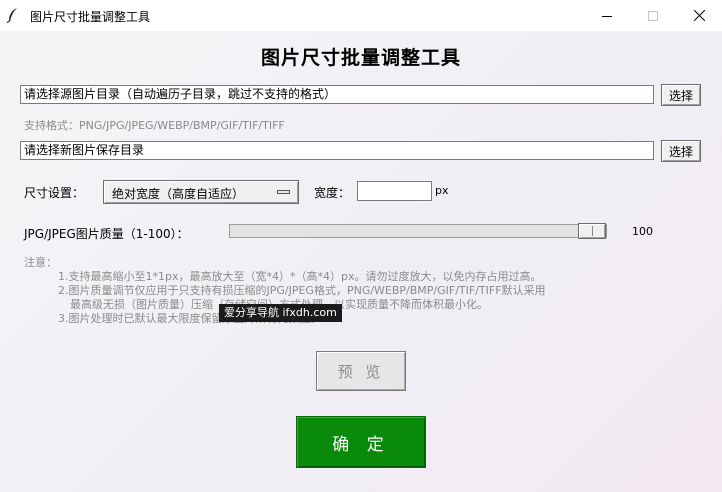 The height and width of the screenshot is (492, 722). Describe the element at coordinates (418, 231) in the screenshot. I see `quality-slider-track` at that location.